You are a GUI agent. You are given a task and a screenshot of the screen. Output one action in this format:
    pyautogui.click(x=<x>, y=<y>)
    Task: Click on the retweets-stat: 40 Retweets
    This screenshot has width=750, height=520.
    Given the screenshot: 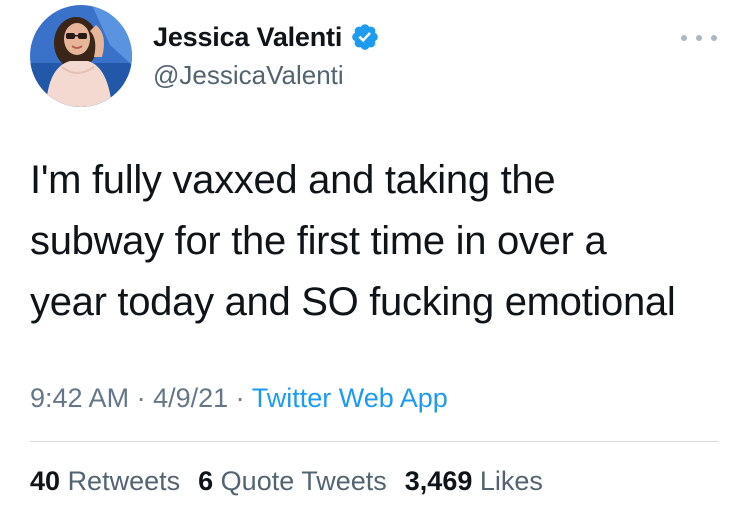 What is the action you would take?
    pyautogui.click(x=105, y=481)
    